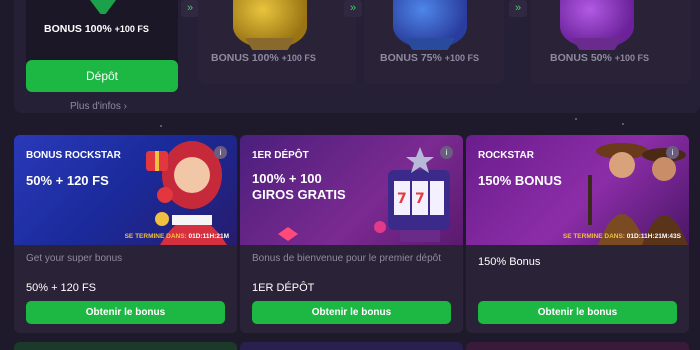  What do you see at coordinates (96, 29) in the screenshot?
I see `tier-1-label: BONUS 100% +100 FS` at bounding box center [96, 29].